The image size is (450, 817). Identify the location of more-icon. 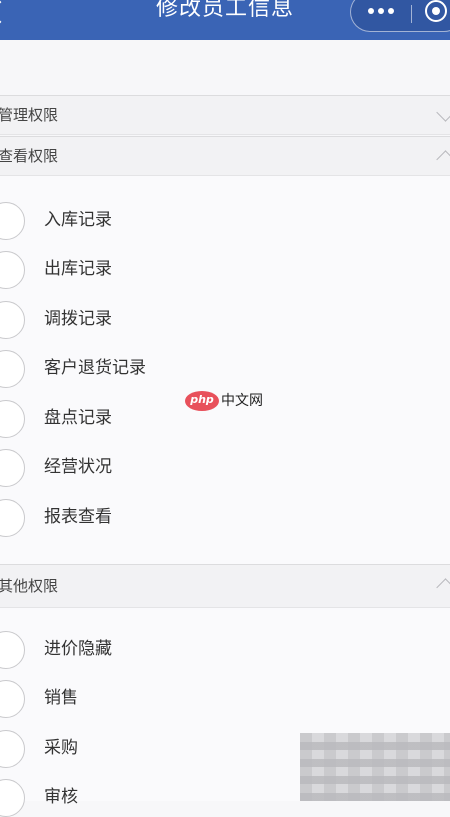
(381, 11).